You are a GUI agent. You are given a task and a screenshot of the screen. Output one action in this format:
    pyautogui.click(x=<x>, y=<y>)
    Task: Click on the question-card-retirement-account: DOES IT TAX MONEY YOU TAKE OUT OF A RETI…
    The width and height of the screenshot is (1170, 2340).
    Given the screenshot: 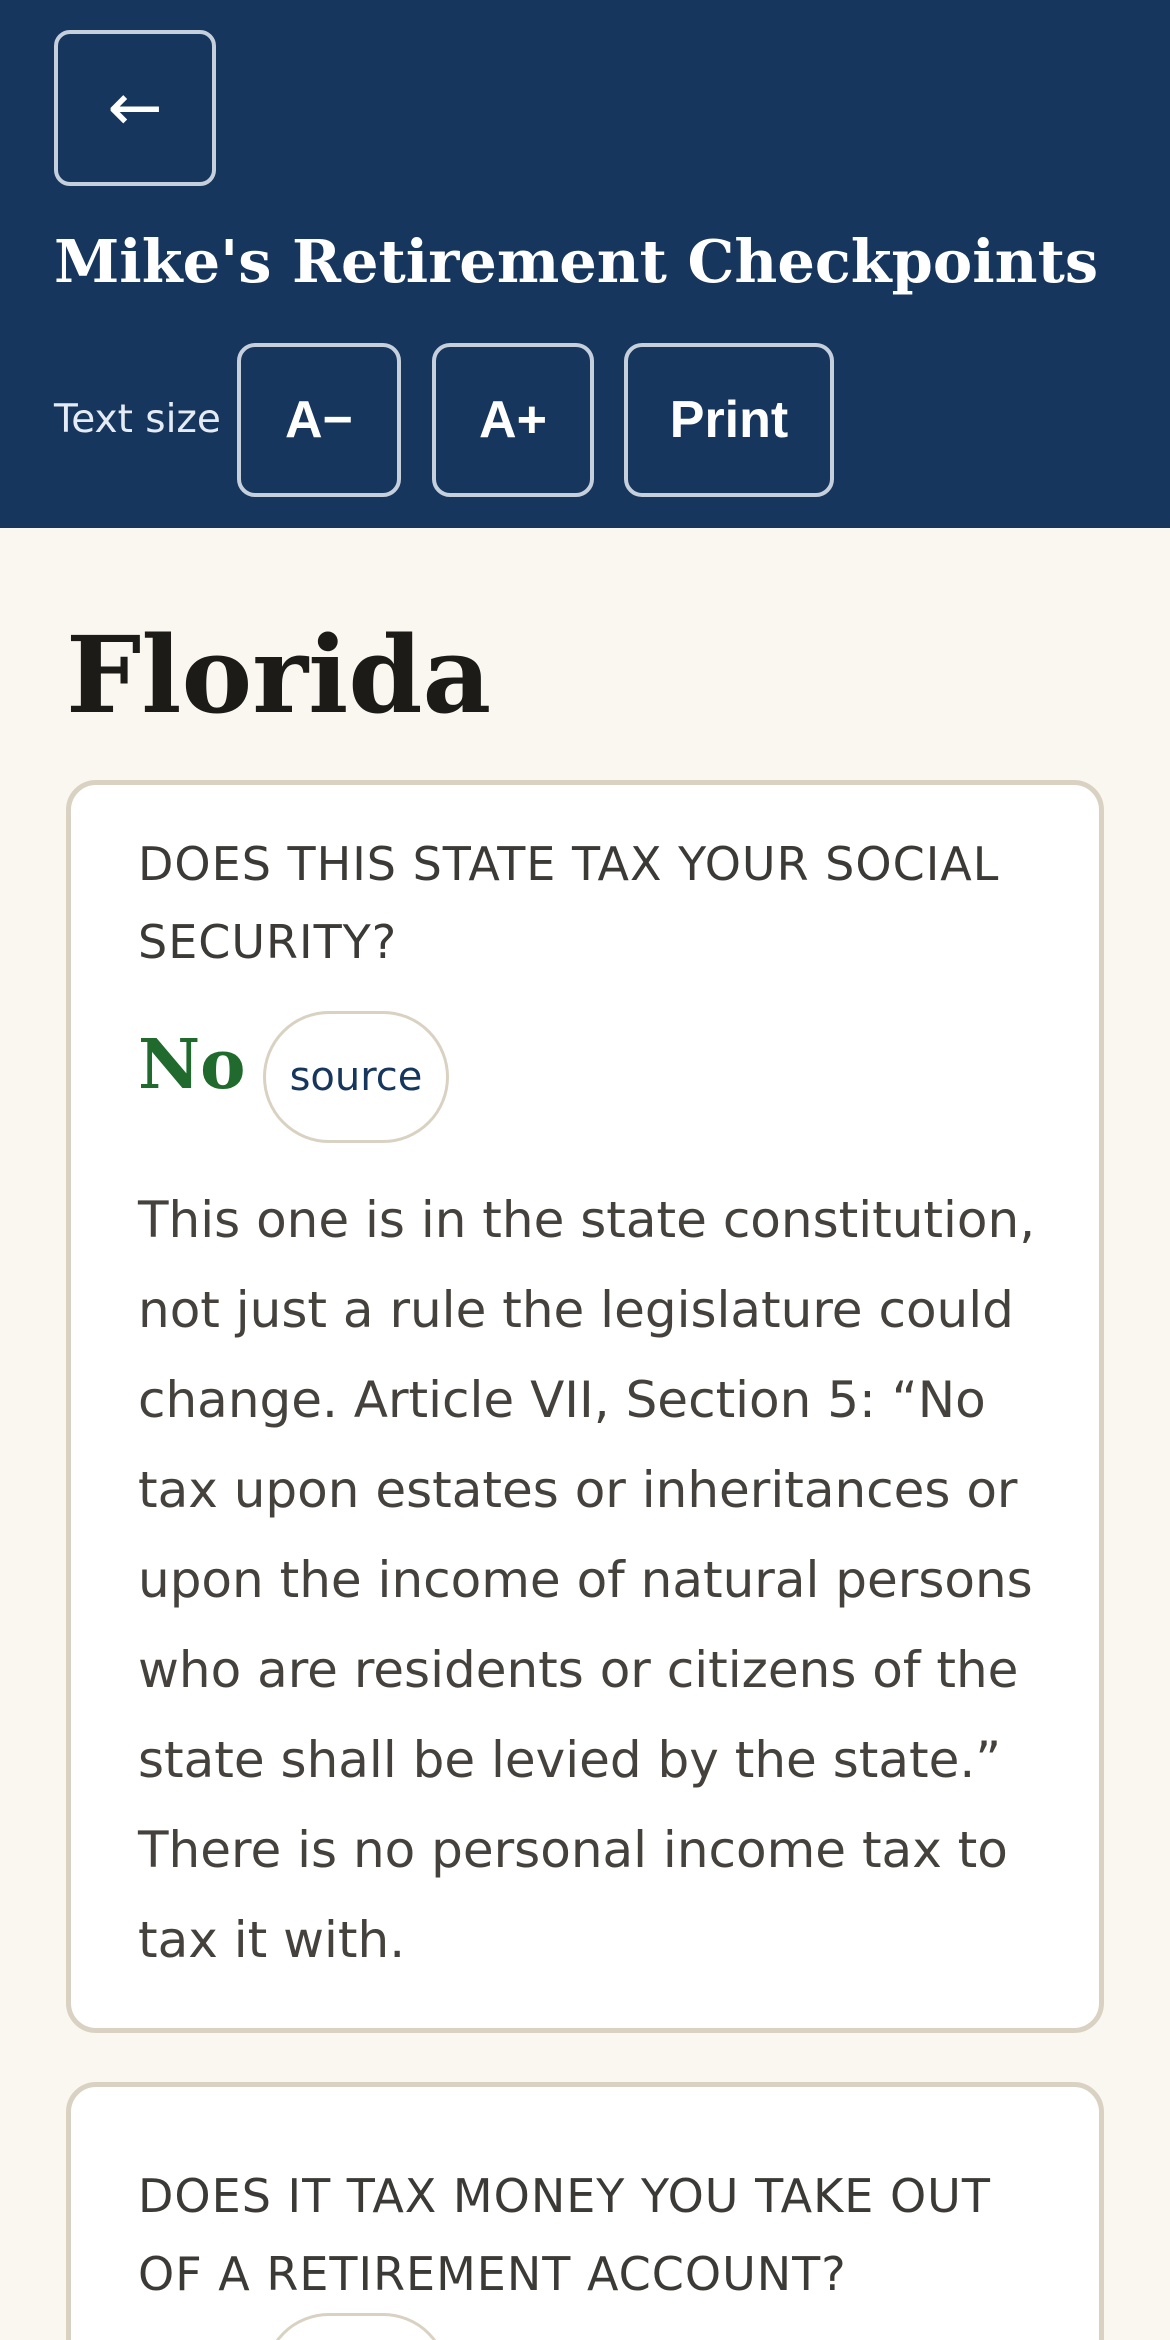 What is the action you would take?
    pyautogui.click(x=585, y=2211)
    